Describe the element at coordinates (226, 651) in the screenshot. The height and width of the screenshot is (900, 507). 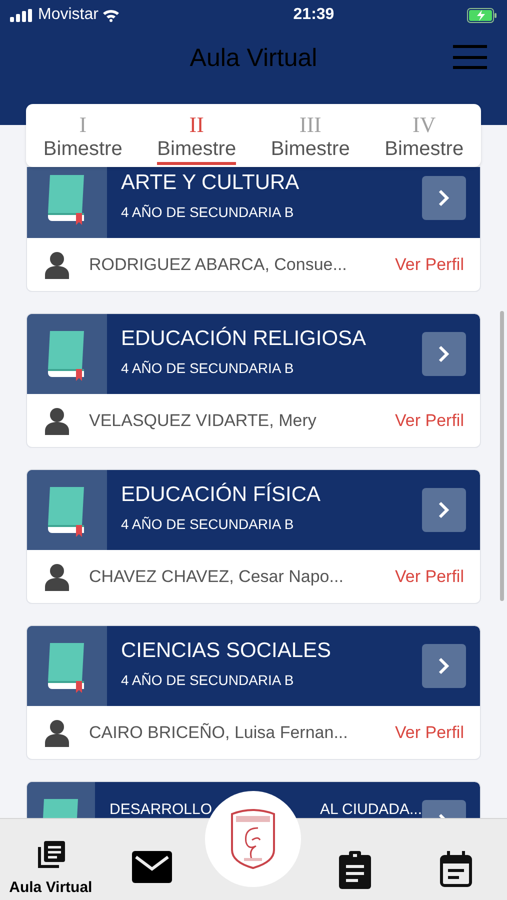
I see `course-title: CIENCIAS SOCIALES` at that location.